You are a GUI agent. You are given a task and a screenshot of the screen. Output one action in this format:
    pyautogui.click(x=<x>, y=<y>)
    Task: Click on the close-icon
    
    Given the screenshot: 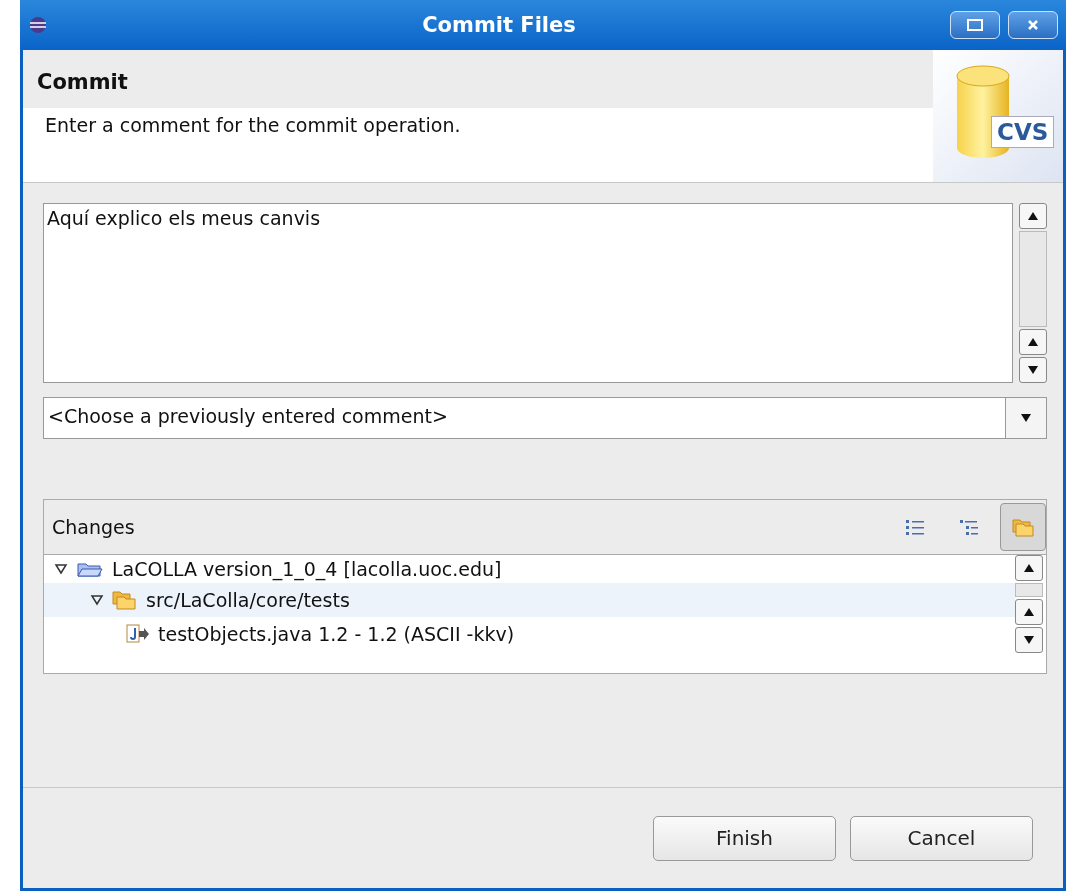 What is the action you would take?
    pyautogui.click(x=1033, y=25)
    